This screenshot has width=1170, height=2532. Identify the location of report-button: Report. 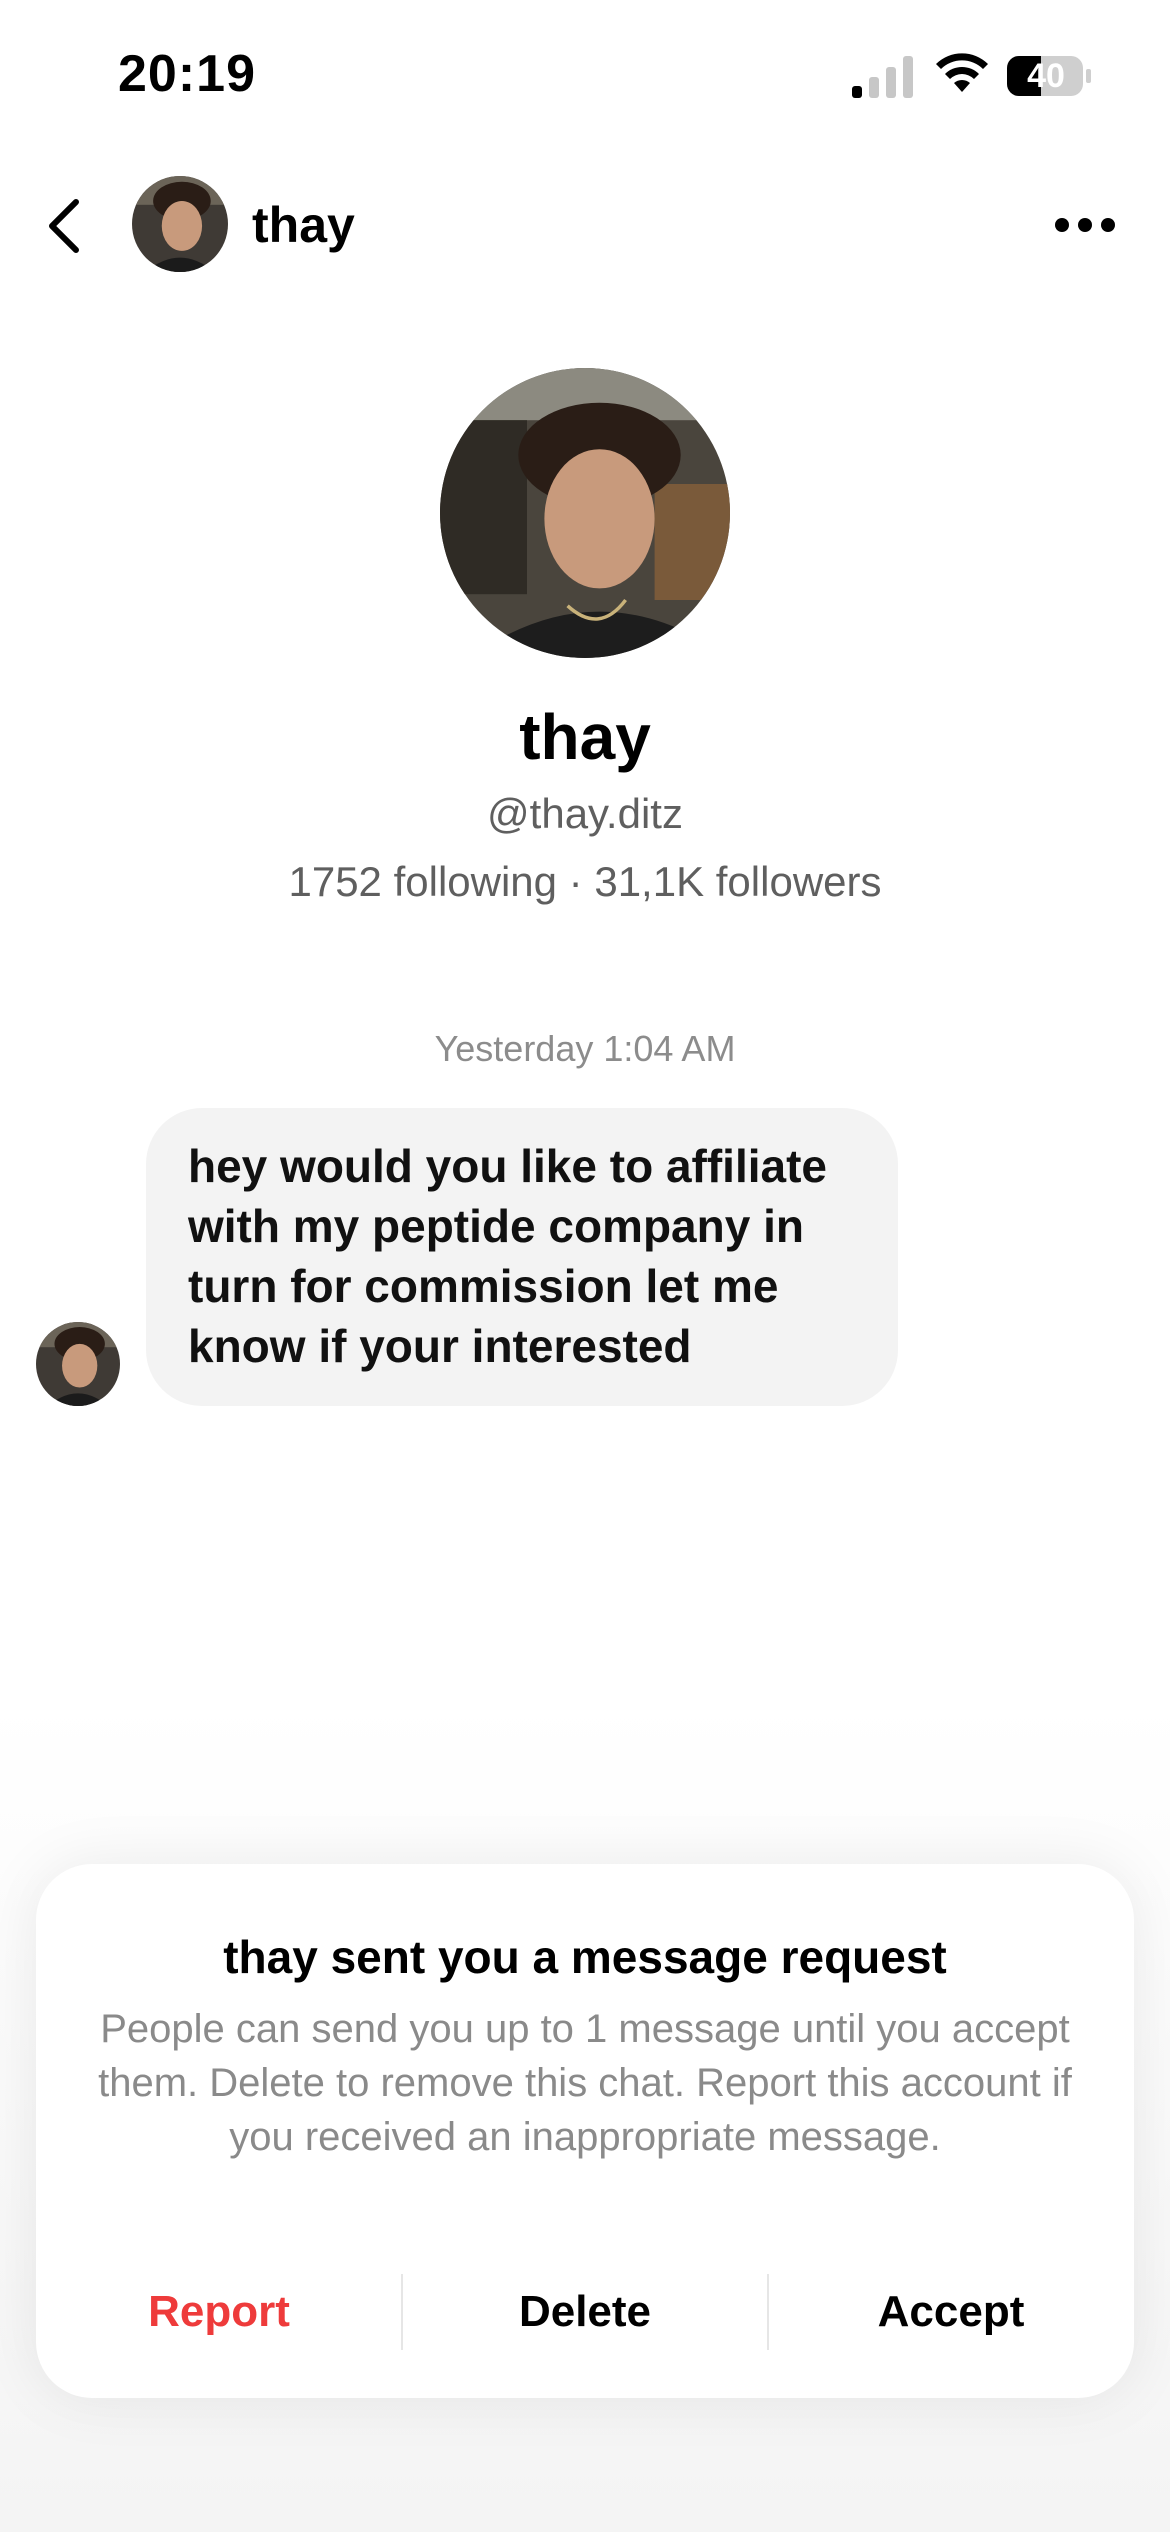
(219, 2312).